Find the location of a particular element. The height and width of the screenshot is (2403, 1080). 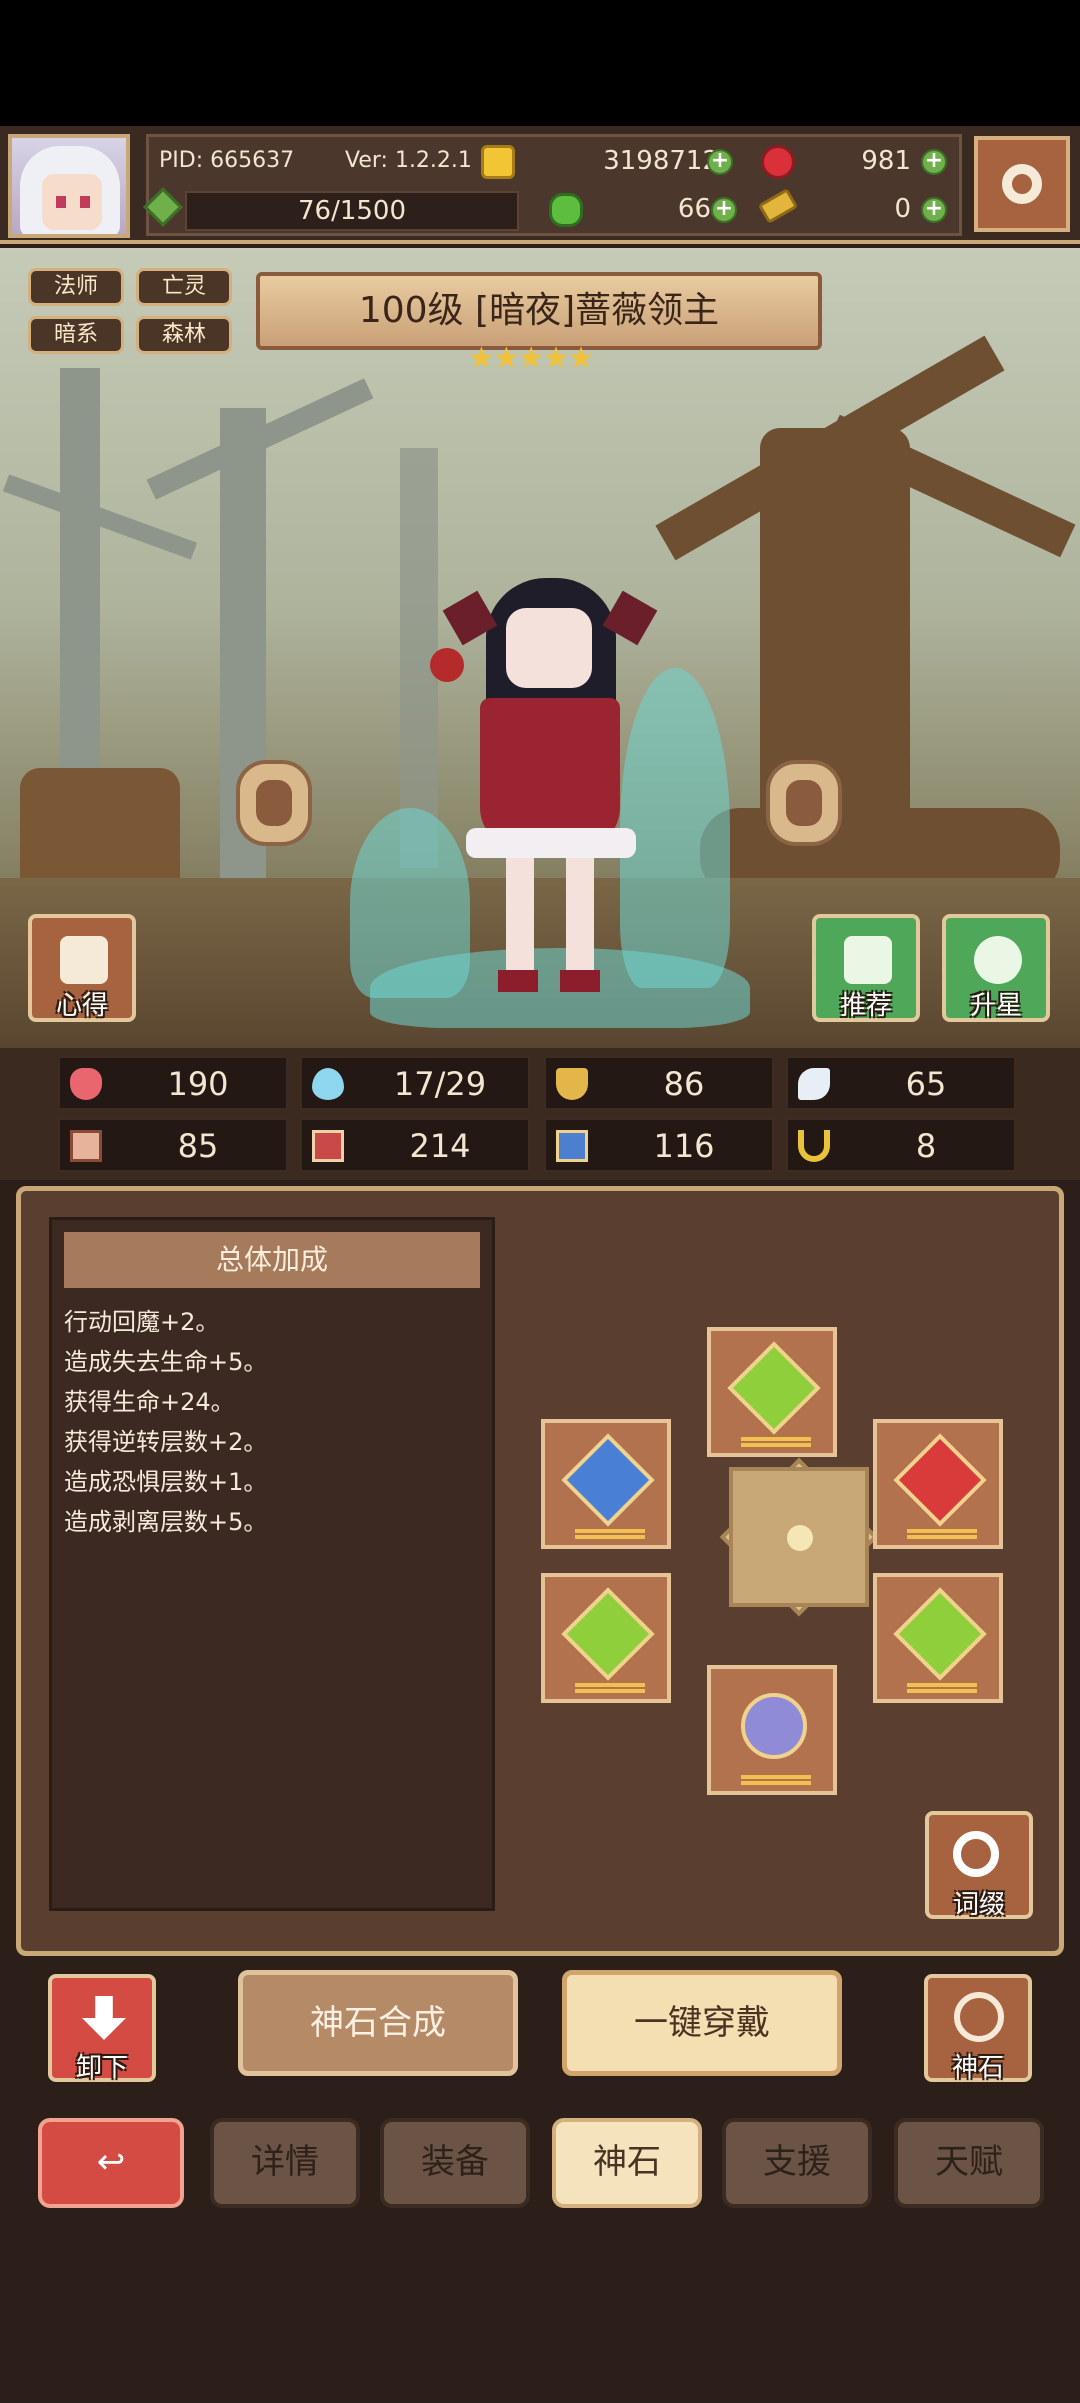

player-avatar is located at coordinates (69, 186).